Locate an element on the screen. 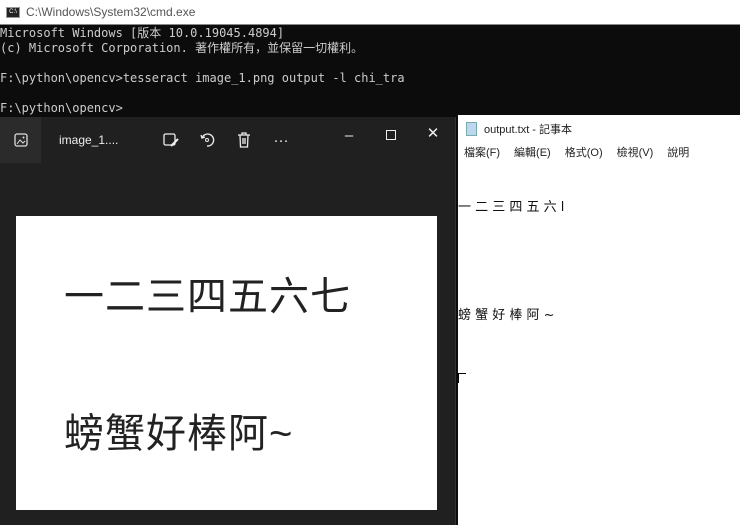  notepad-title-bar: output.txt - 記事本 is located at coordinates (599, 129).